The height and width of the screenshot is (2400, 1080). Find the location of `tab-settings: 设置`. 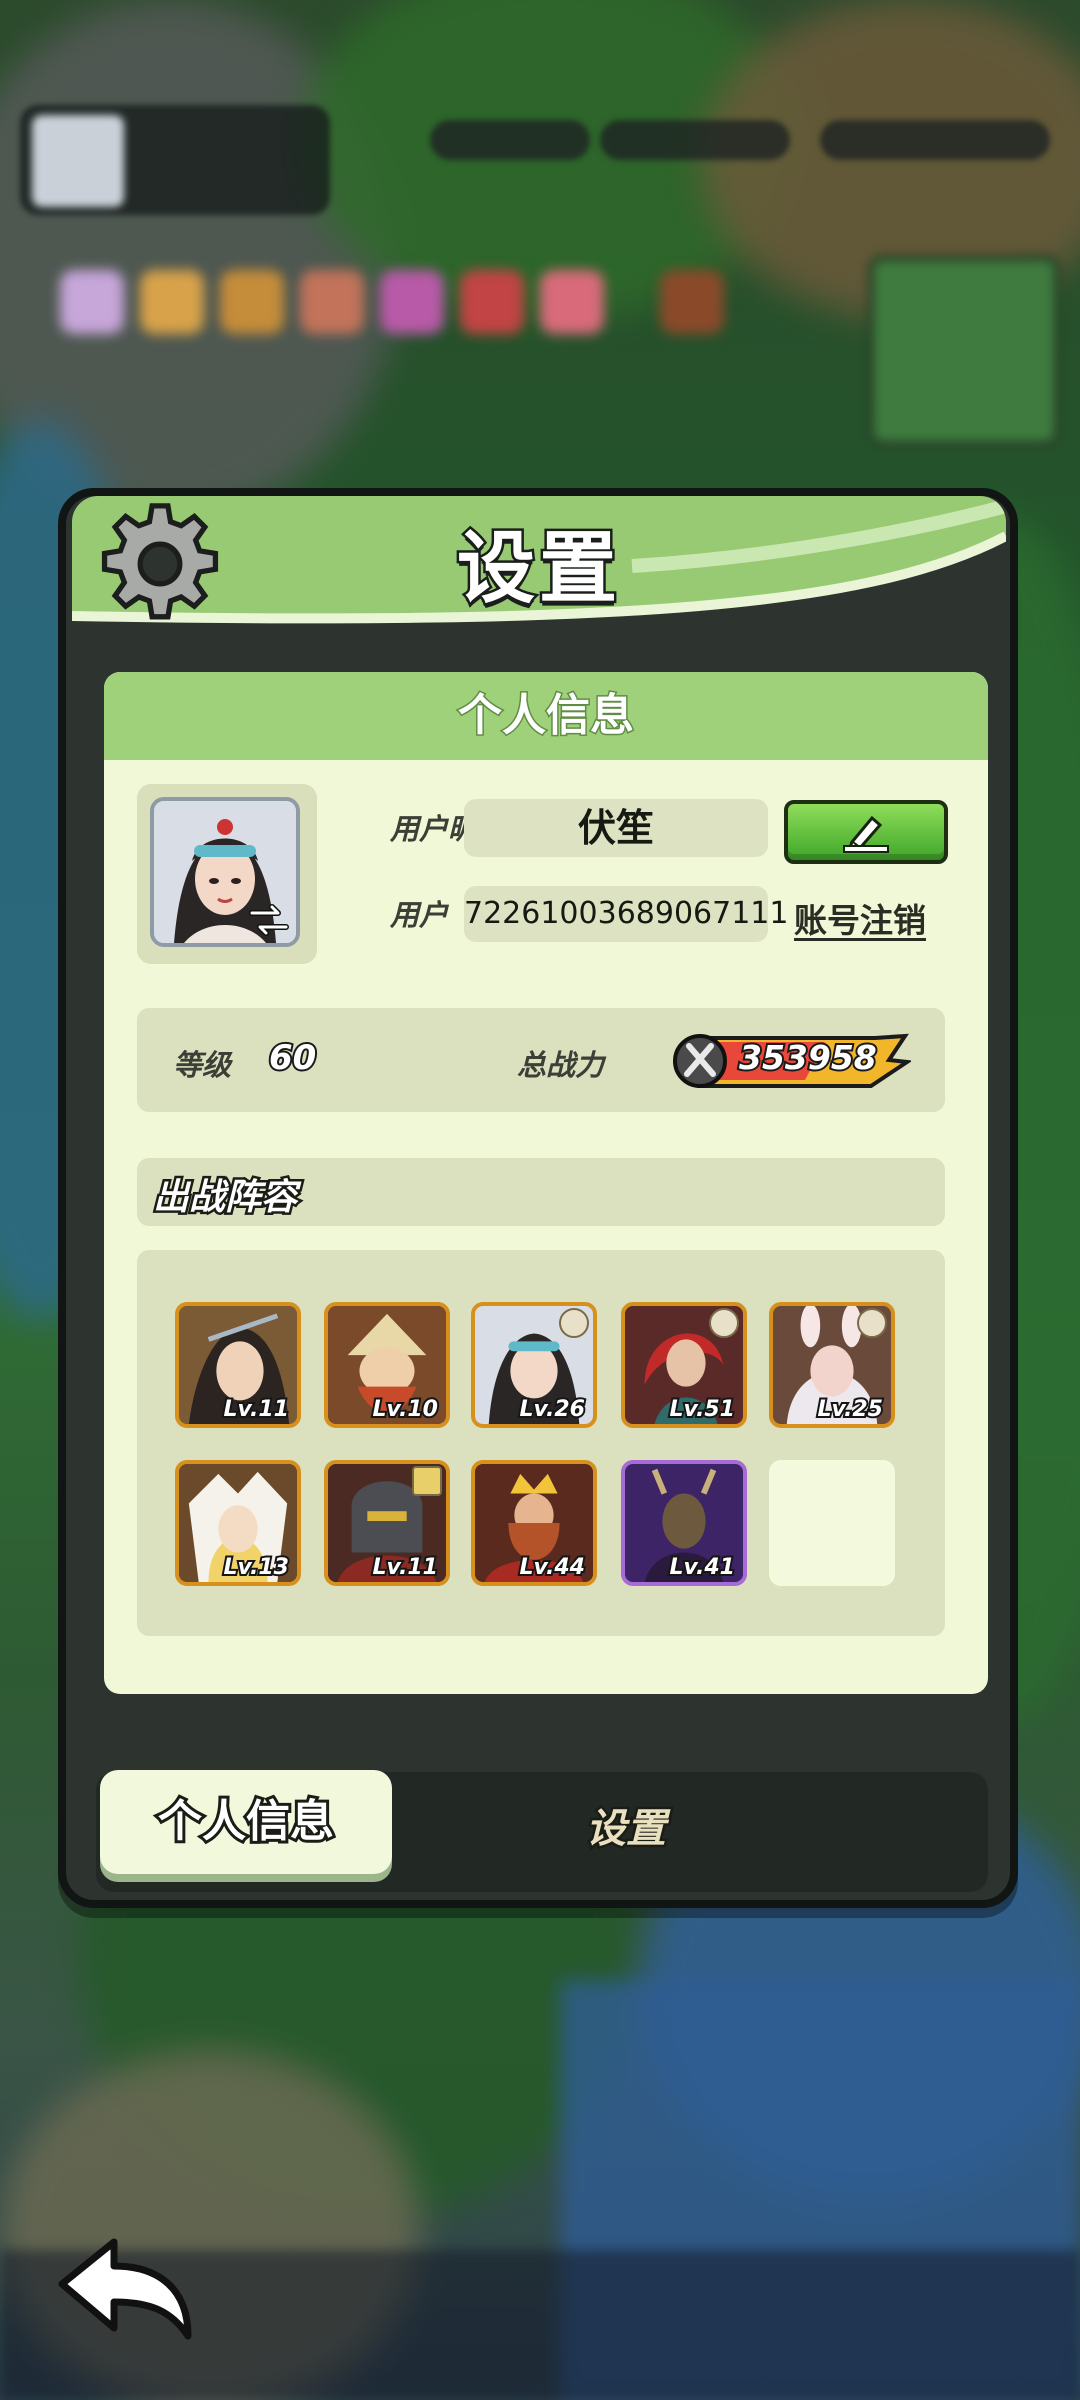

tab-settings: 设置 is located at coordinates (626, 1829).